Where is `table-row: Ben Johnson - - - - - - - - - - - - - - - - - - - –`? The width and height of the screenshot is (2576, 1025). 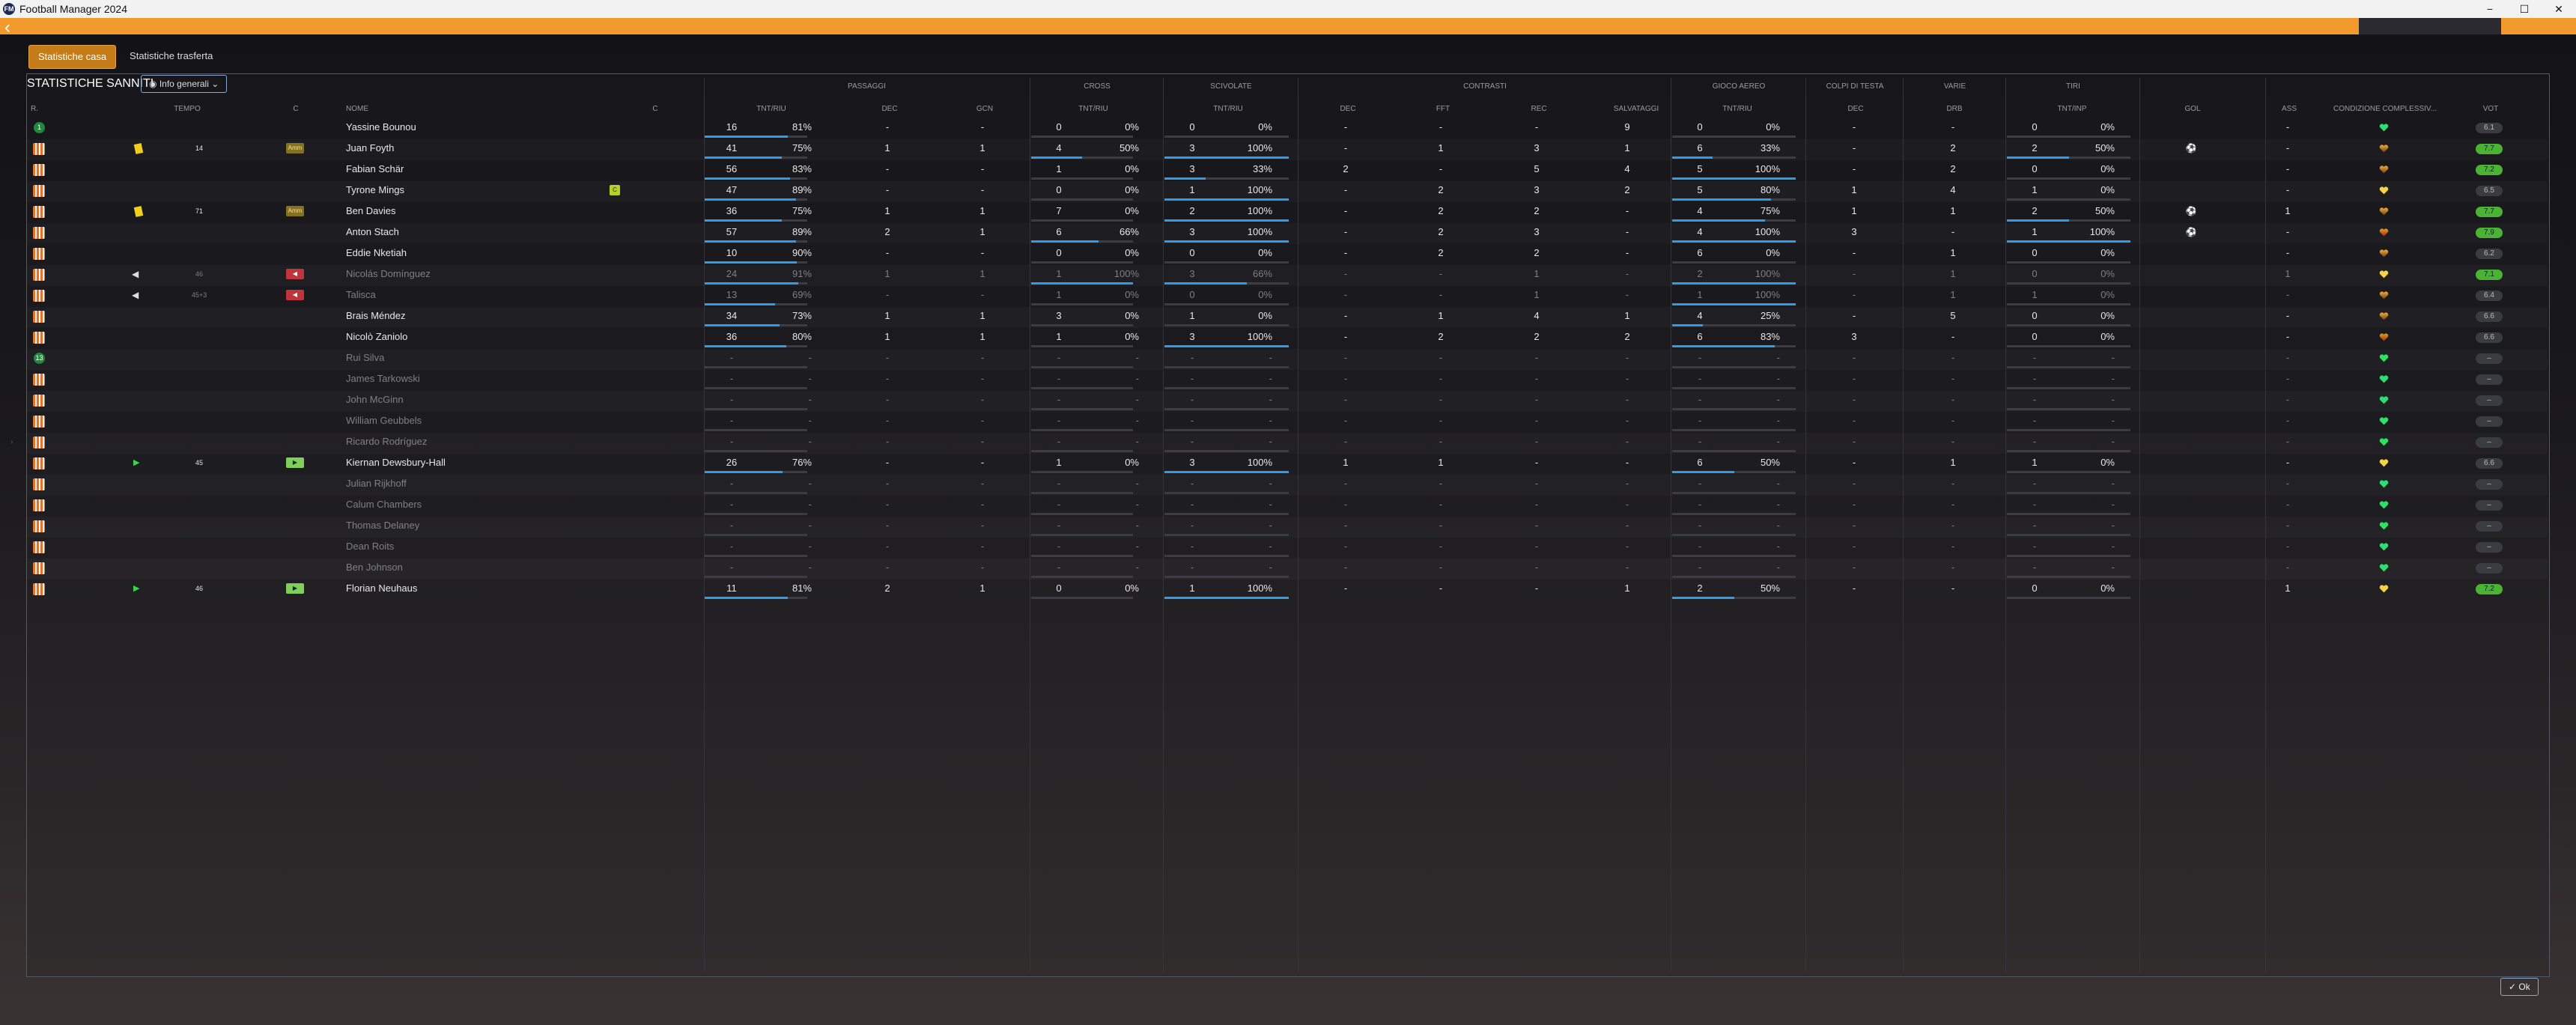
table-row: Ben Johnson - - - - - - - - - - - - - - - - - - - – is located at coordinates (1287, 569).